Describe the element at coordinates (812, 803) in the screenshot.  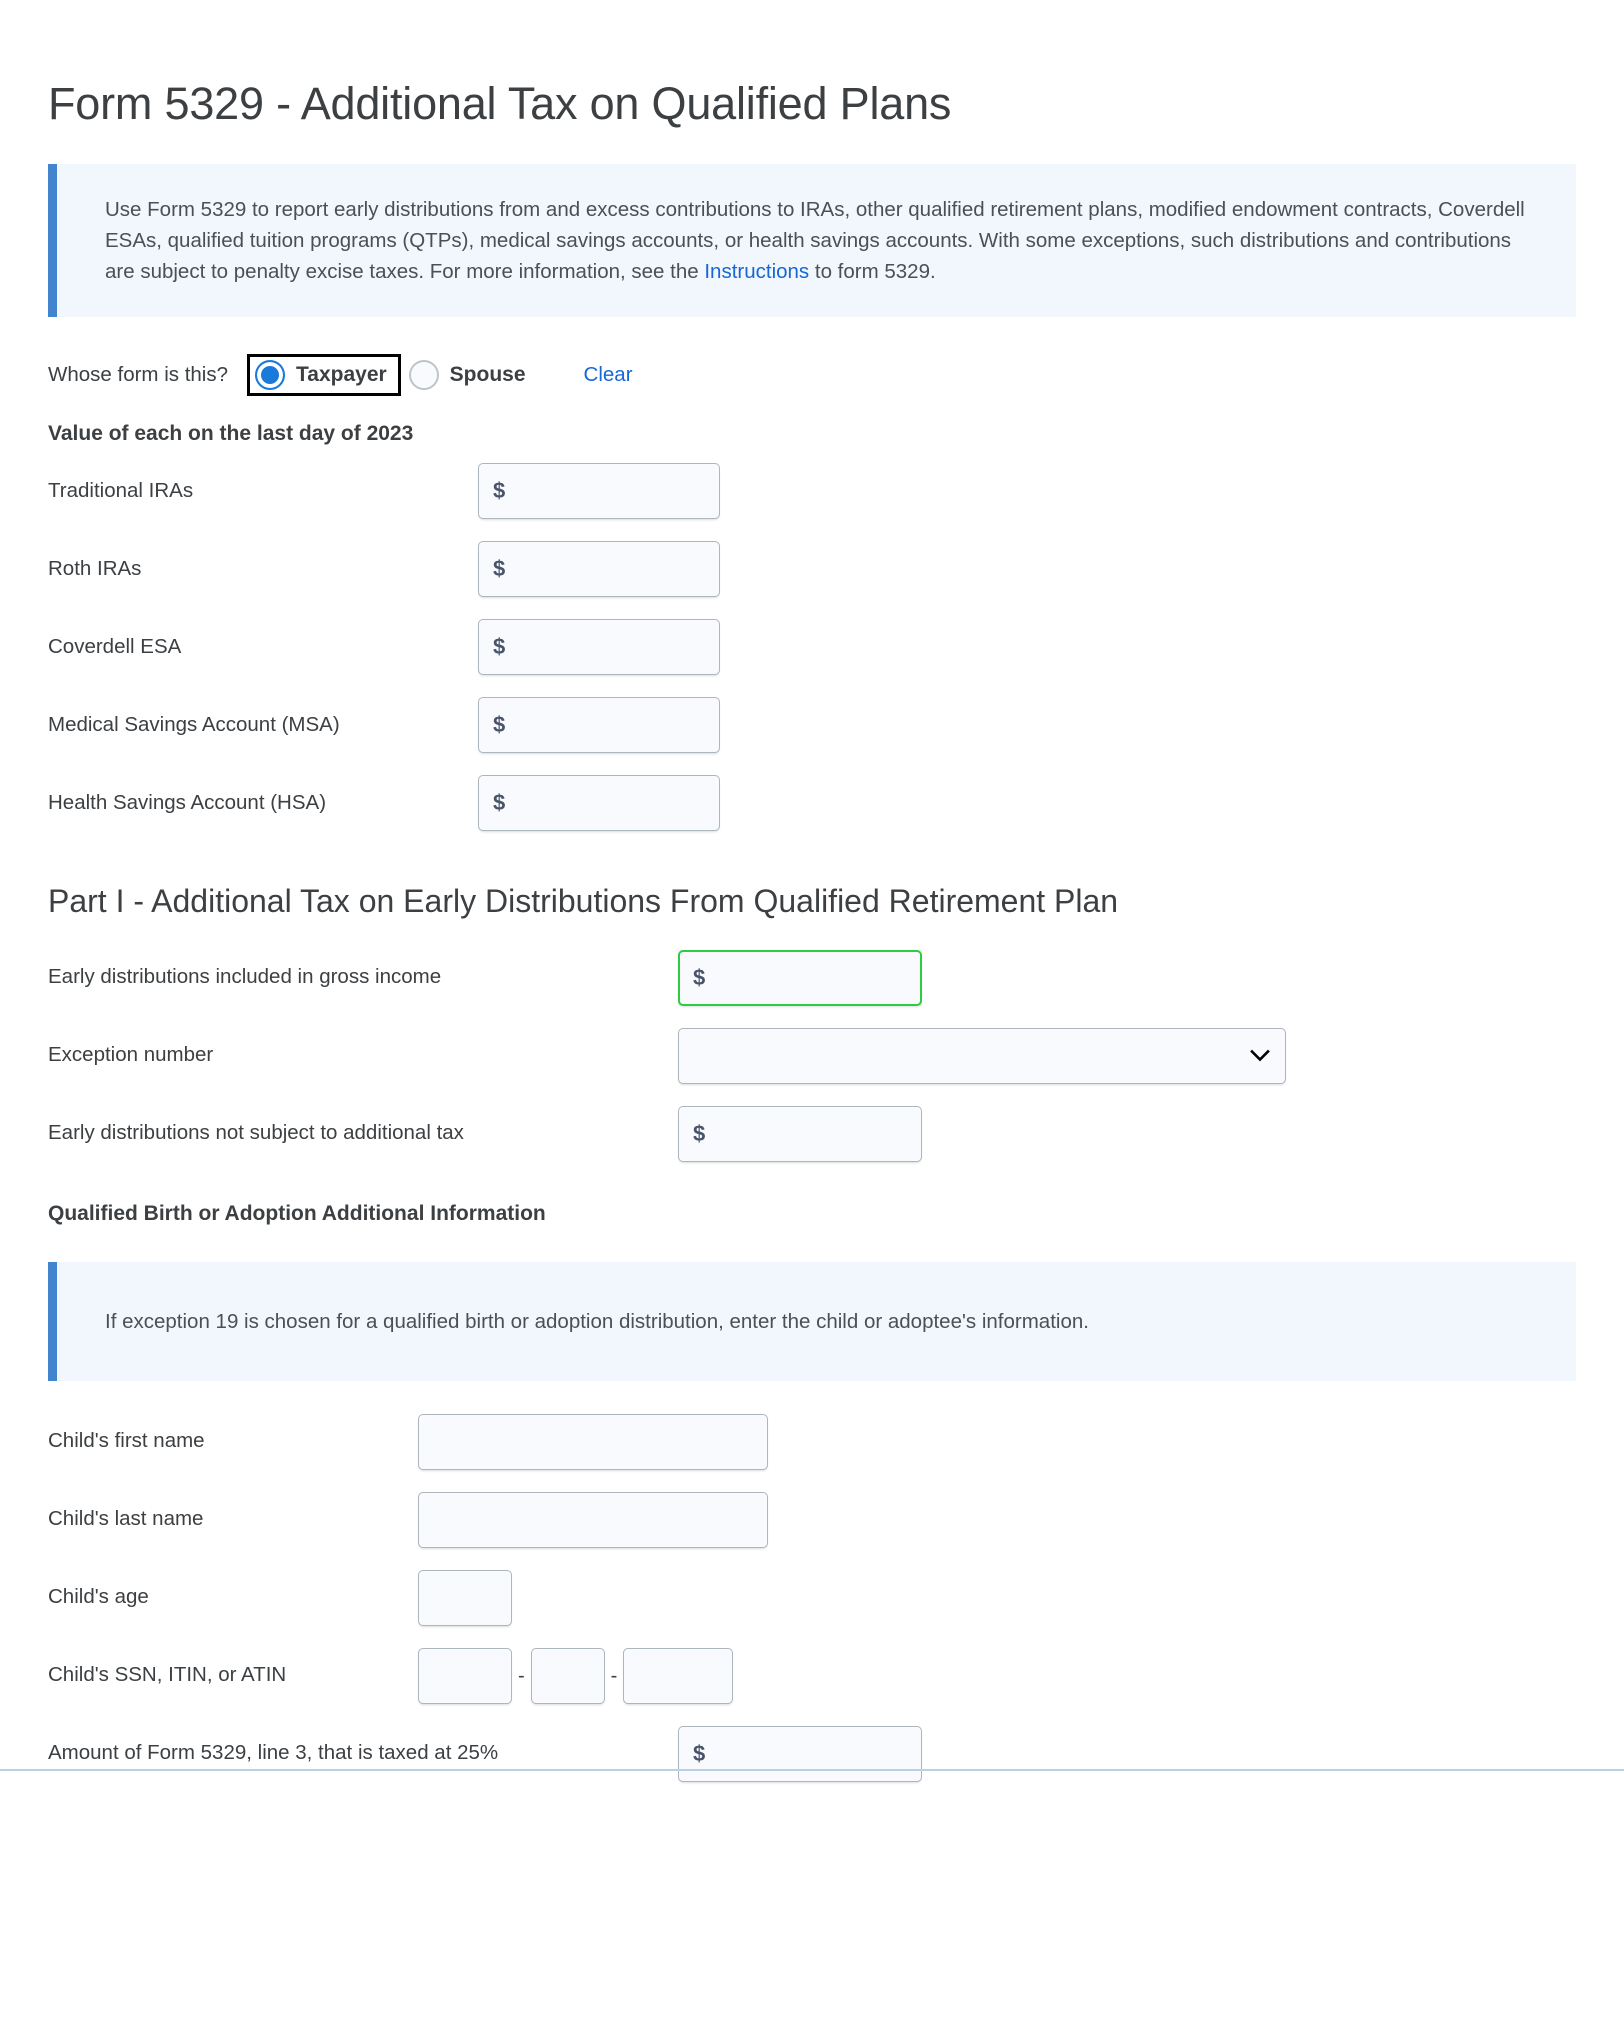
I see `field-row-health-savings-account: Health Savings Account (HSA) $` at that location.